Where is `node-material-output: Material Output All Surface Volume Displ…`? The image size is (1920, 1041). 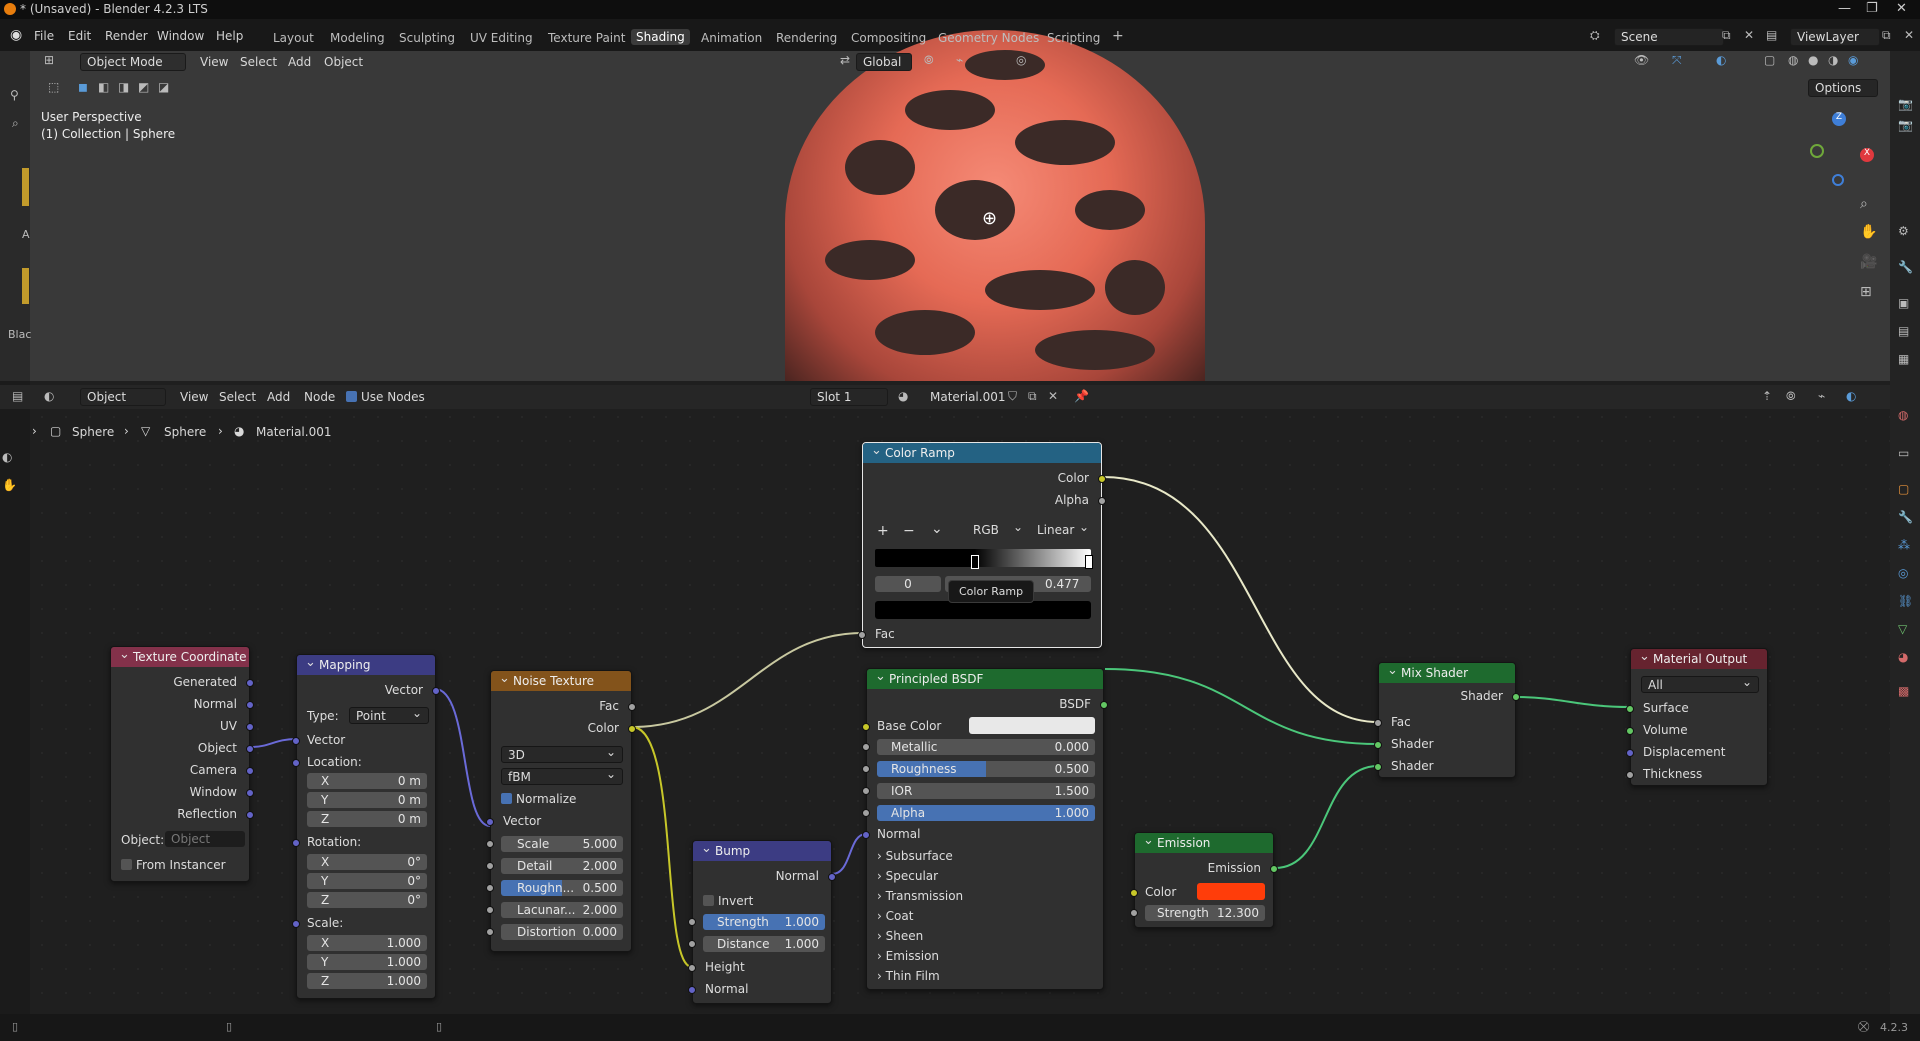 node-material-output: Material Output All Surface Volume Displ… is located at coordinates (1697, 717).